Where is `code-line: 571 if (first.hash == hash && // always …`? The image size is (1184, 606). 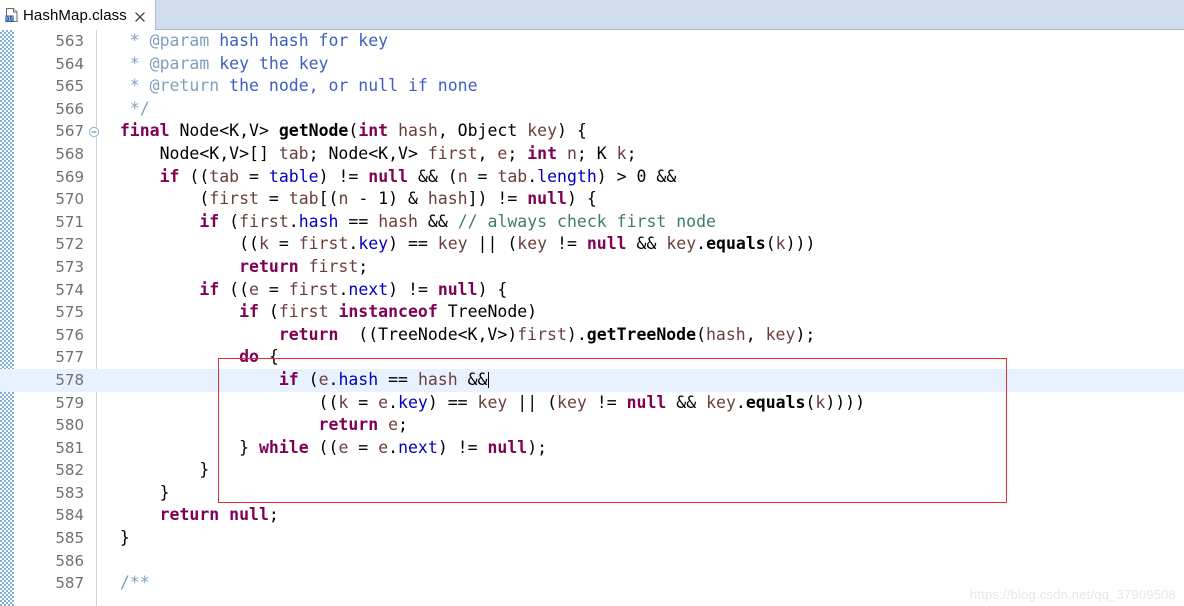 code-line: 571 if (first.hash == hash && // always … is located at coordinates (592, 222).